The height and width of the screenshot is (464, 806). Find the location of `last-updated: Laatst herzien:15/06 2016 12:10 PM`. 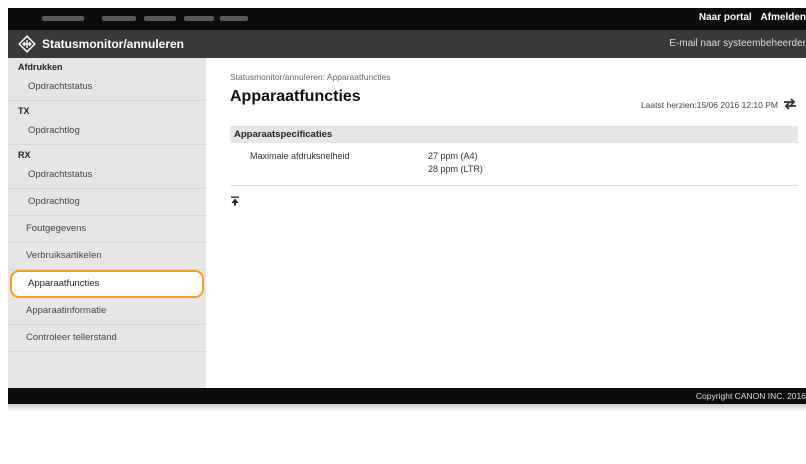

last-updated: Laatst herzien:15/06 2016 12:10 PM is located at coordinates (709, 105).